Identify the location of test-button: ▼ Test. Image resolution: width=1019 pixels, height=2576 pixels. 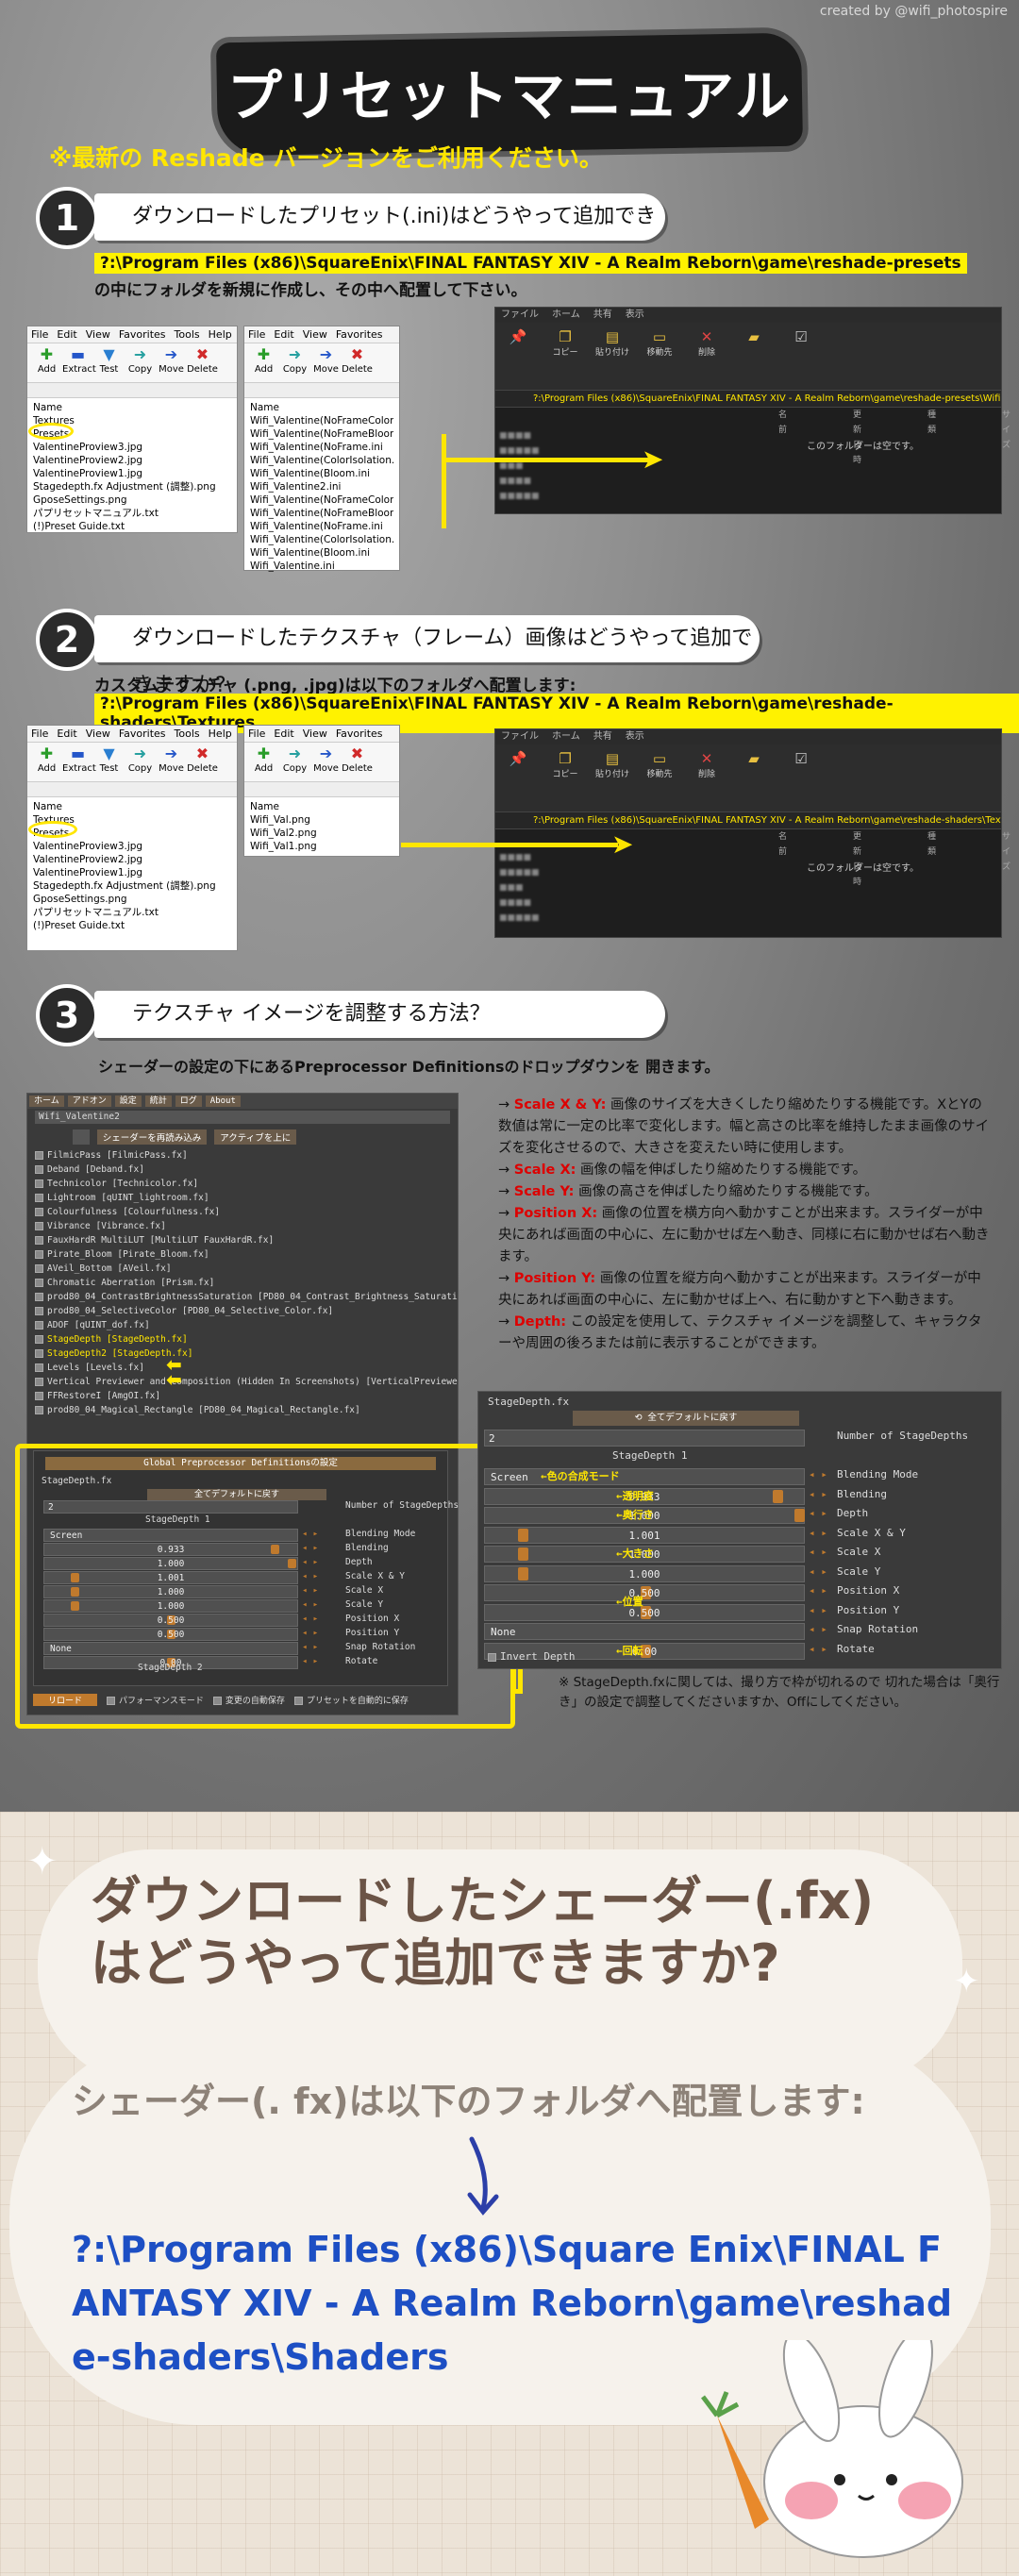
(109, 761).